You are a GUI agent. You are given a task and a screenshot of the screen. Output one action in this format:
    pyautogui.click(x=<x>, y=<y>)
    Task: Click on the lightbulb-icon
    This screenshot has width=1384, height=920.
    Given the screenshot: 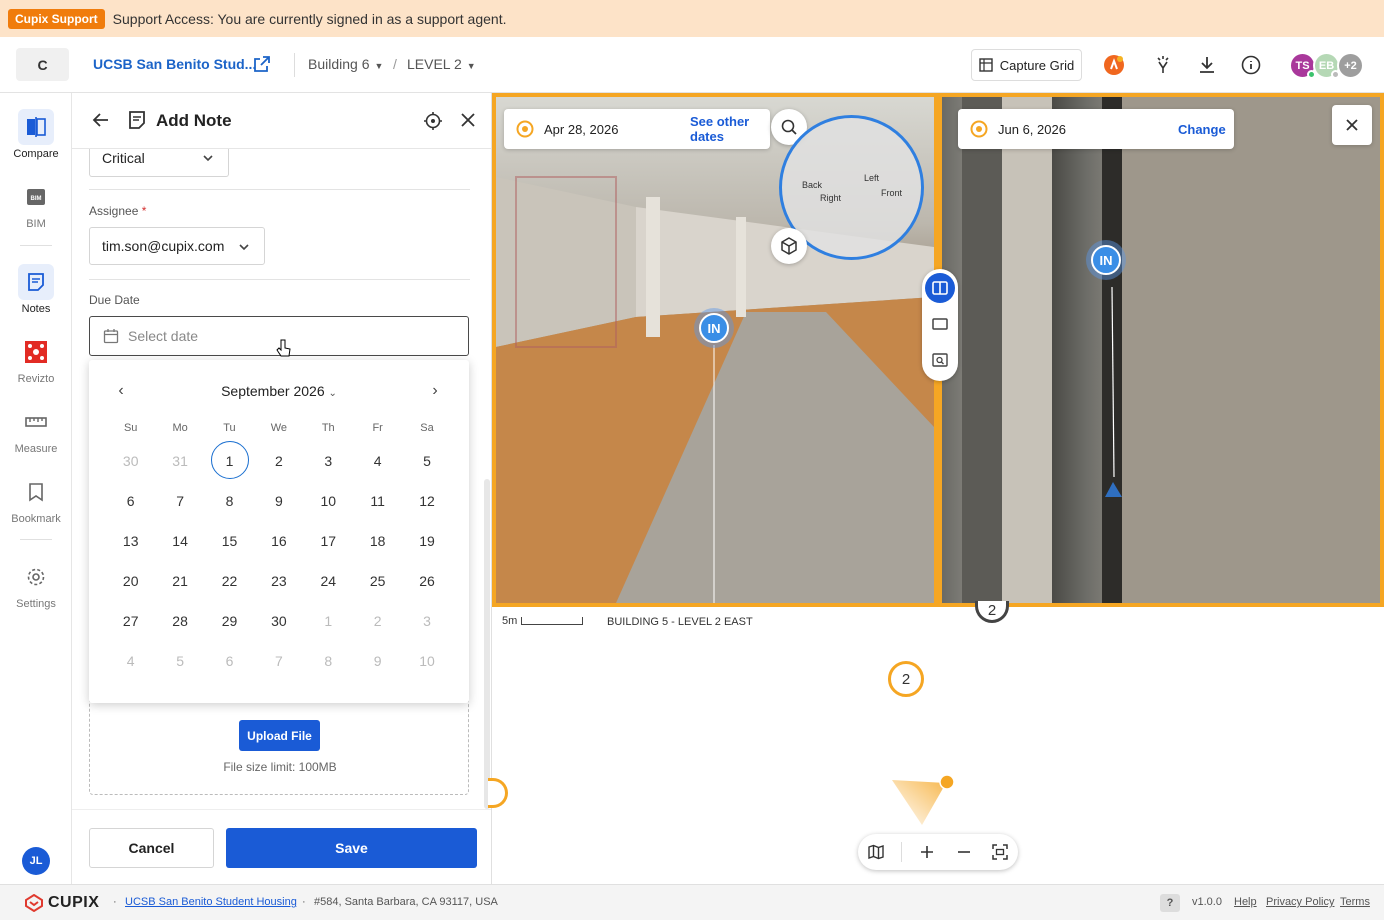 What is the action you would take?
    pyautogui.click(x=1163, y=65)
    